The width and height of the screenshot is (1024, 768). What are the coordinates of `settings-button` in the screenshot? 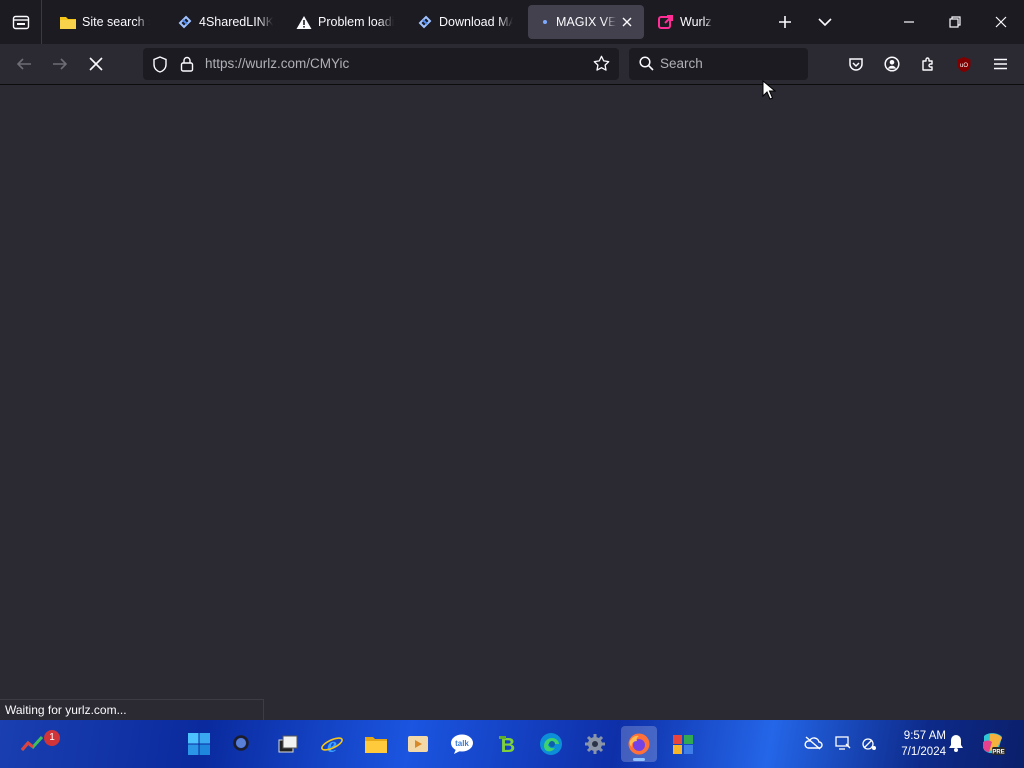 It's located at (595, 744).